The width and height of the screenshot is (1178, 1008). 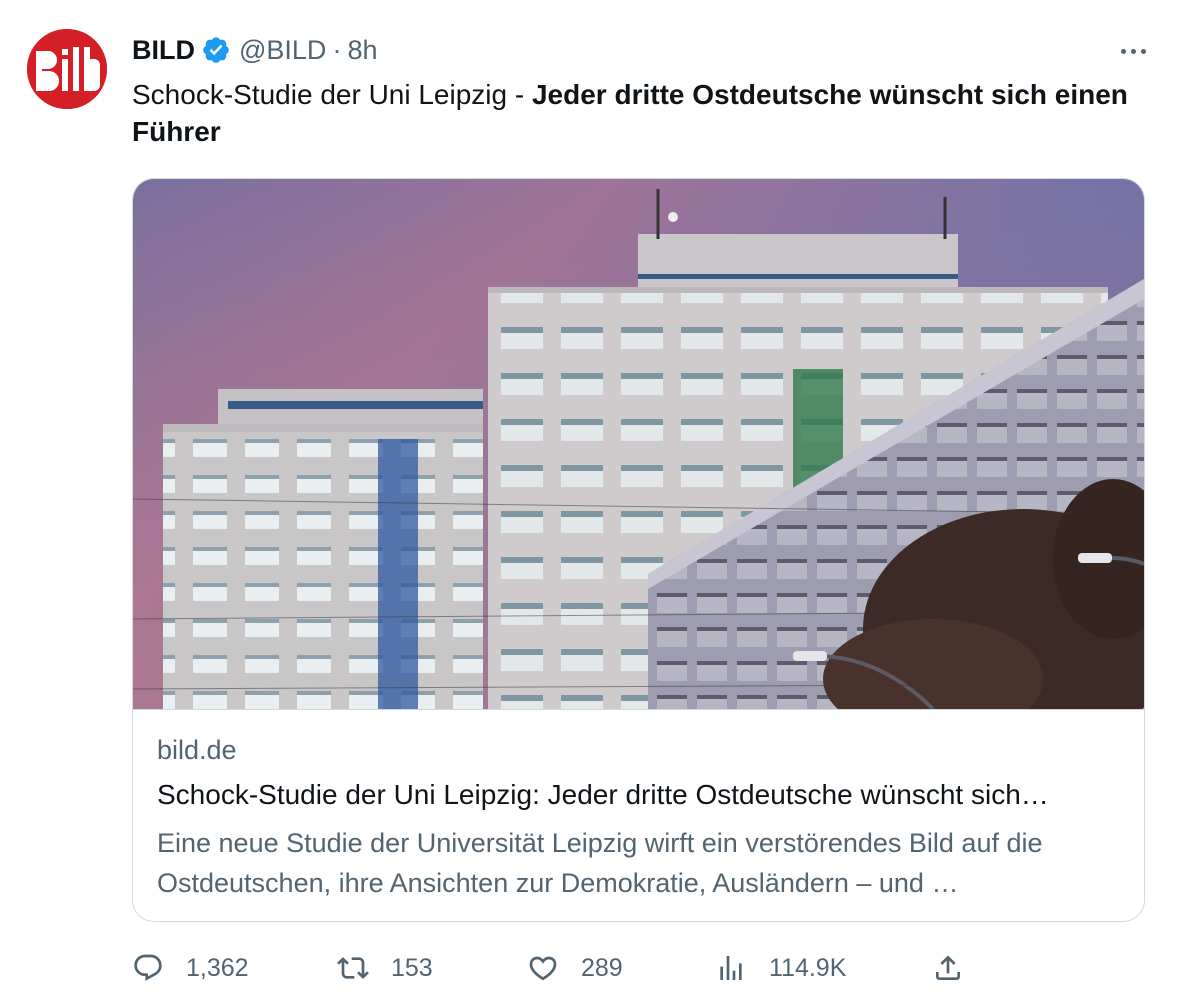 I want to click on tweet-header: BILD @BILD · 8h, so click(x=254, y=50).